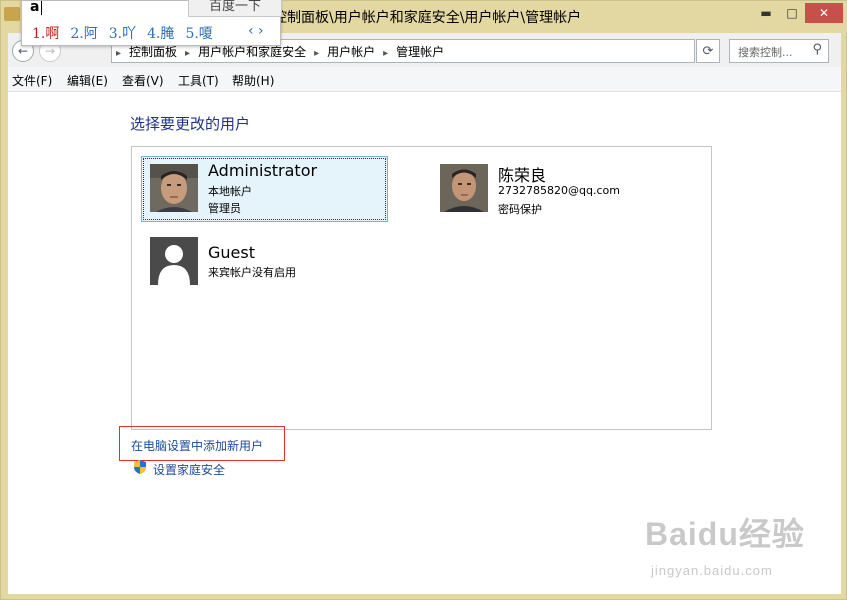 This screenshot has height=600, width=847. I want to click on ime-candidate: 4.腌, so click(160, 34).